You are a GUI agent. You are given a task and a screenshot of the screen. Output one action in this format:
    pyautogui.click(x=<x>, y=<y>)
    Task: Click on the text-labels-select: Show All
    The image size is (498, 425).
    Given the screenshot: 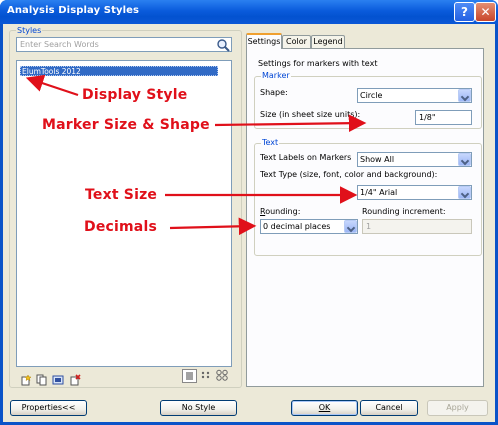 What is the action you would take?
    pyautogui.click(x=414, y=159)
    